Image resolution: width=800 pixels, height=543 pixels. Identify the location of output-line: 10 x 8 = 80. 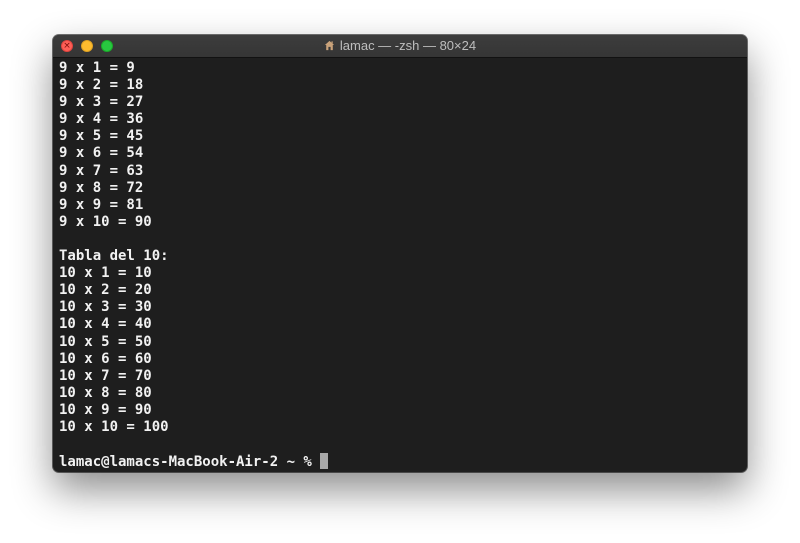
(105, 392).